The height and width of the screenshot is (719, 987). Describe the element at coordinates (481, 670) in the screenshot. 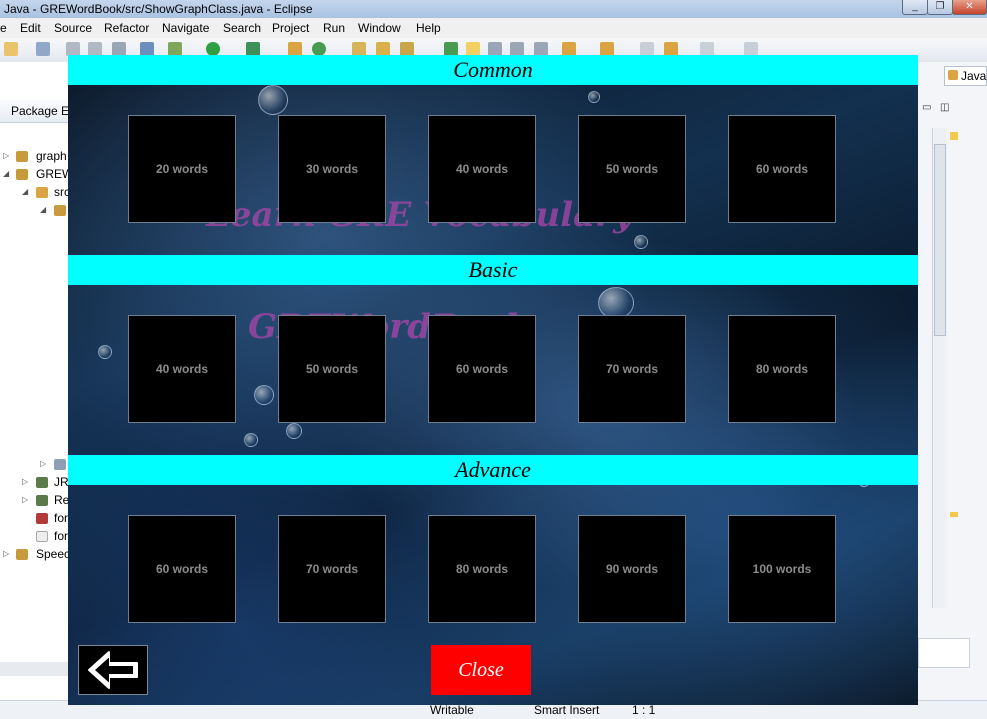

I see `close-button: Close` at that location.